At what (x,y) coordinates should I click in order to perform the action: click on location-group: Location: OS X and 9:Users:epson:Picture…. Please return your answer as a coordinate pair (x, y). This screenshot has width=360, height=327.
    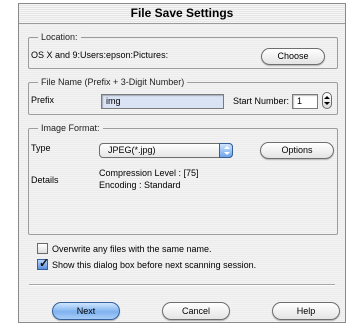
    Looking at the image, I should click on (183, 50).